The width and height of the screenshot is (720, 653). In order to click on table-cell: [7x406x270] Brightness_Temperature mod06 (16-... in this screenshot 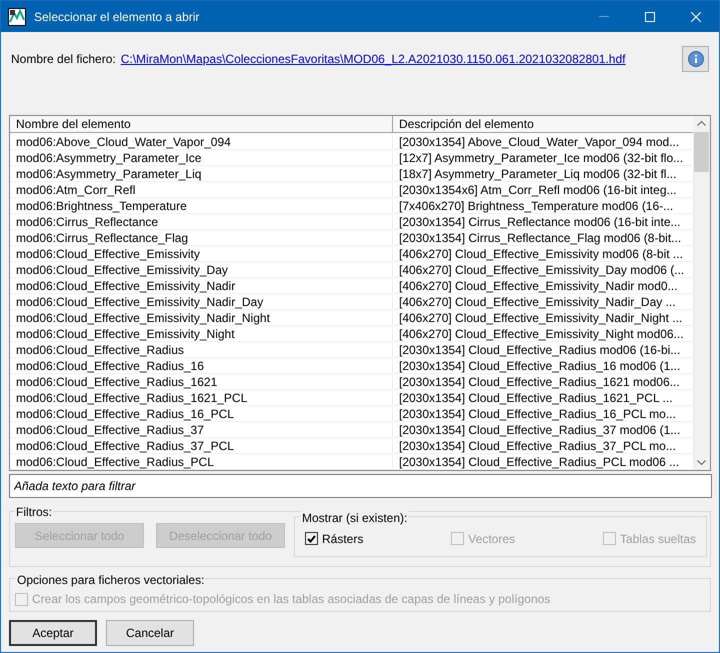, I will do `click(543, 206)`.